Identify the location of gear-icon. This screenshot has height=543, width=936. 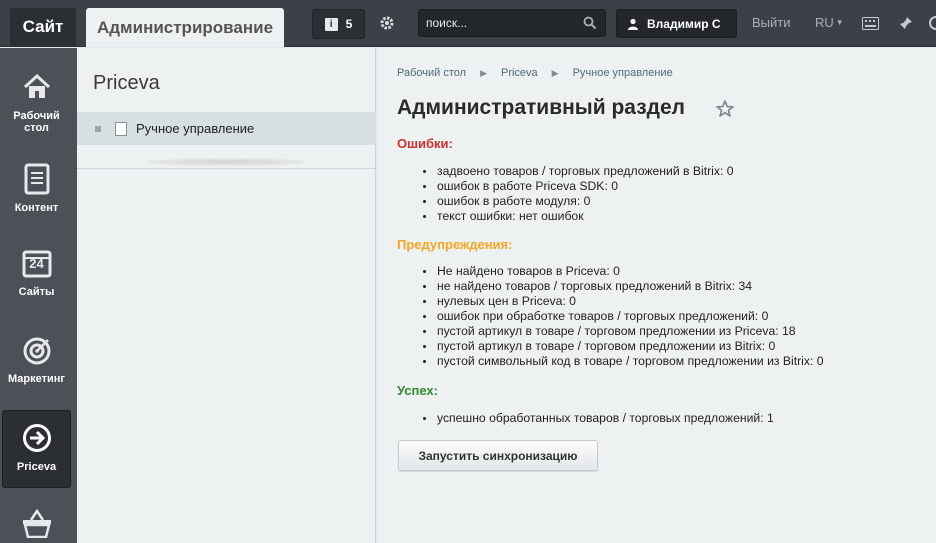
(387, 23).